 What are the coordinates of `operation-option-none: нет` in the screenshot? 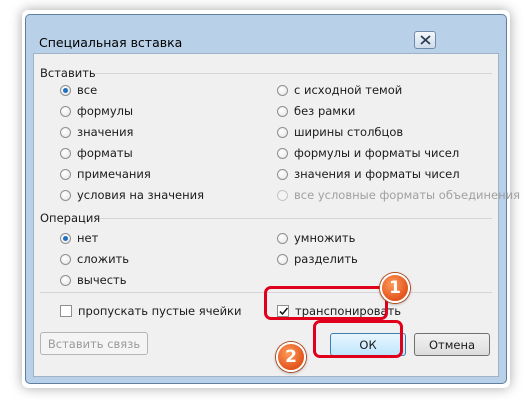 It's located at (79, 238).